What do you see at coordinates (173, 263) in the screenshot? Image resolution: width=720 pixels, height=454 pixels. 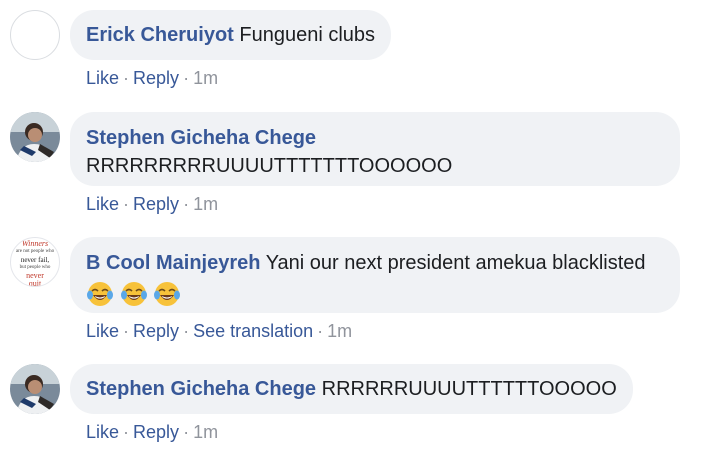 I see `comment-author: B Cool Mainjeyreh` at bounding box center [173, 263].